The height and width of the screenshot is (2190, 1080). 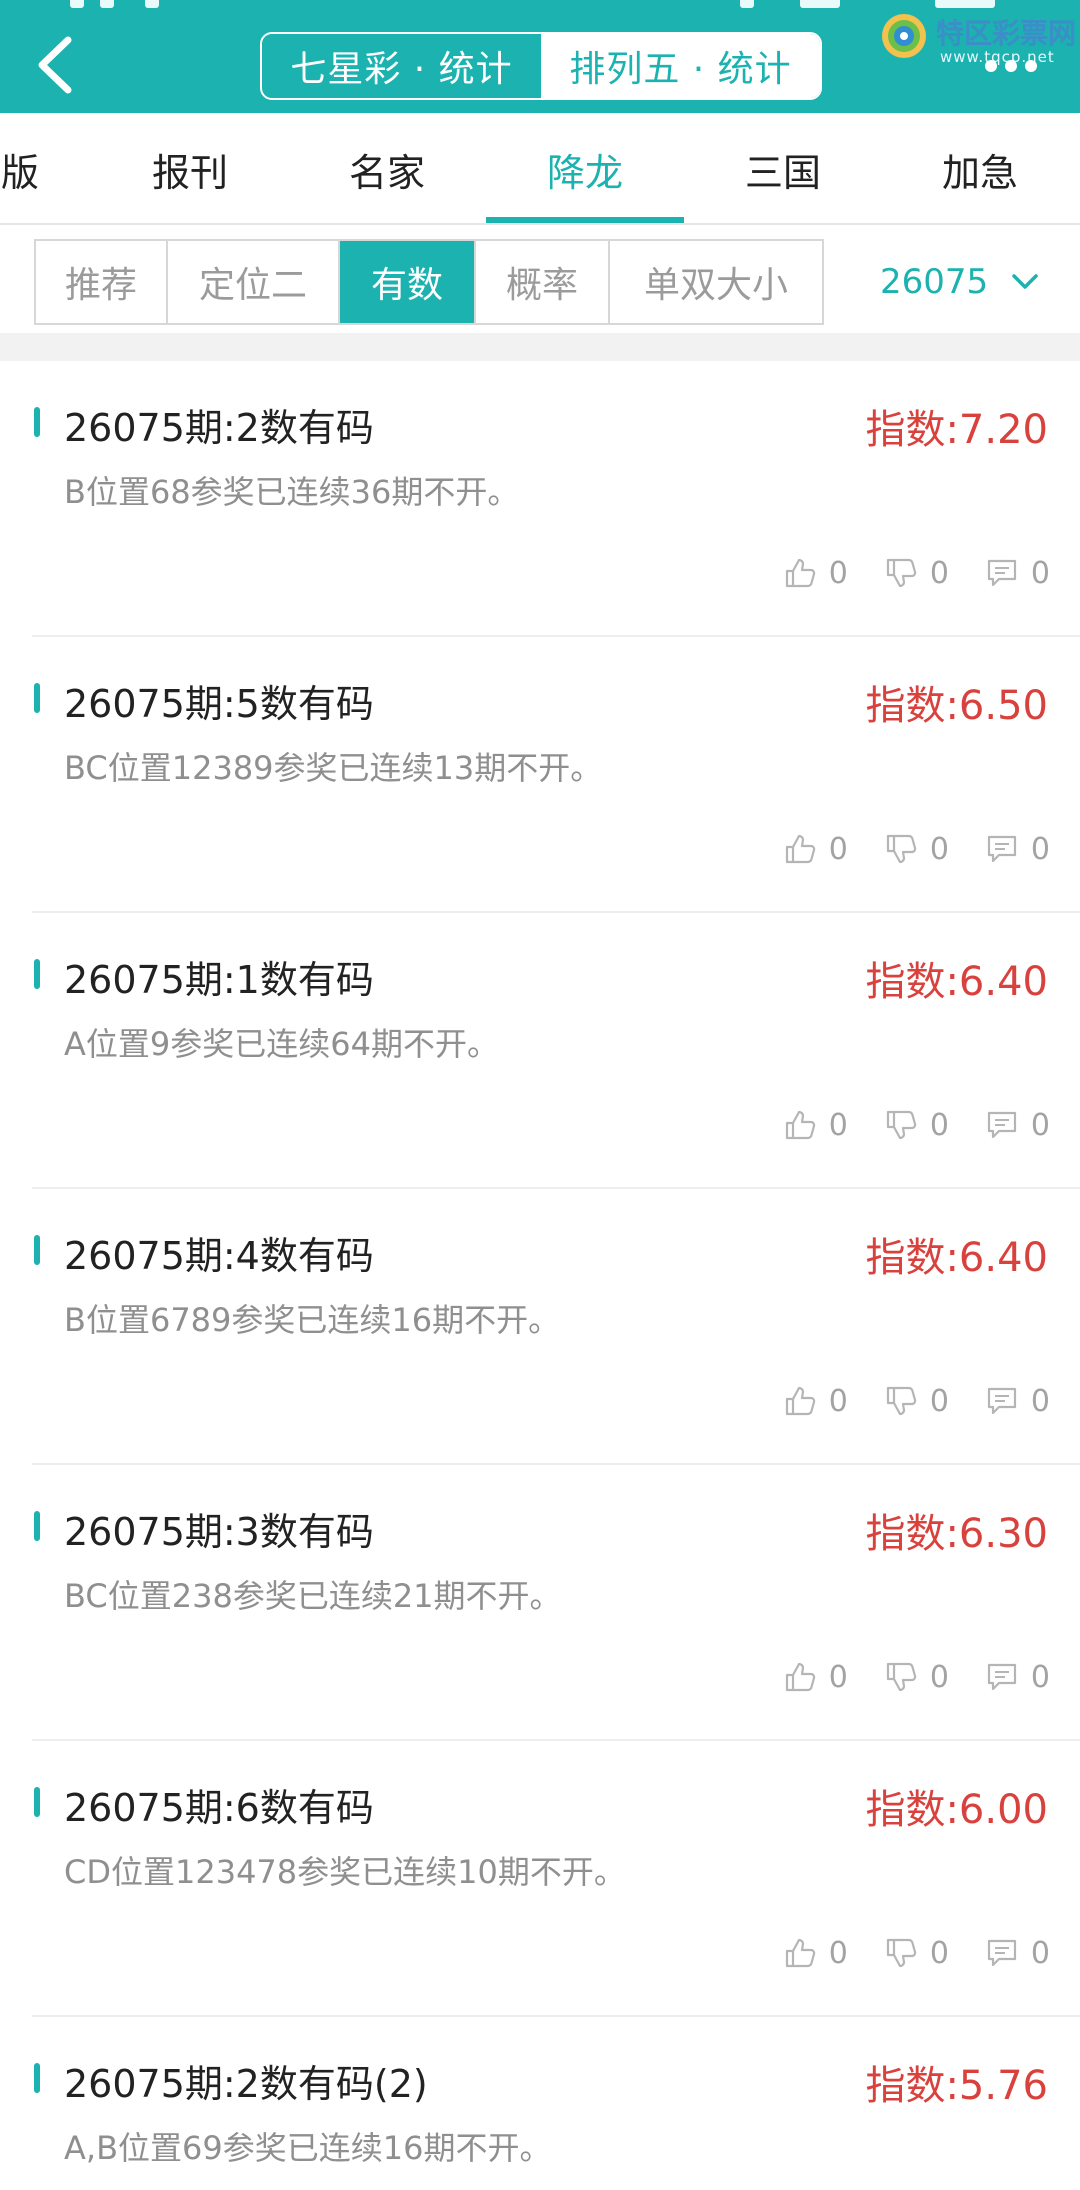 I want to click on item-index: 指数:5.76, so click(x=956, y=2086).